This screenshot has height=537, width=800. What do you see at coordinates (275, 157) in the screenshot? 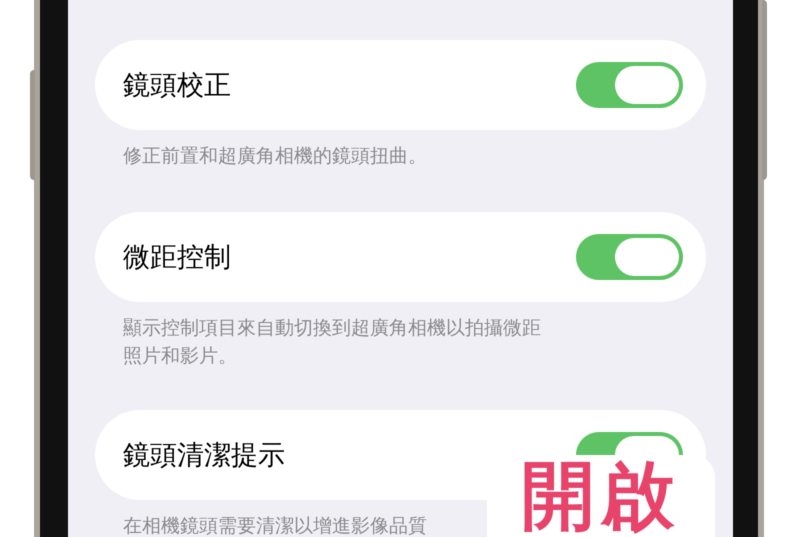
I see `footer-text: 修正前置和超廣角相機的鏡頭扭曲。` at bounding box center [275, 157].